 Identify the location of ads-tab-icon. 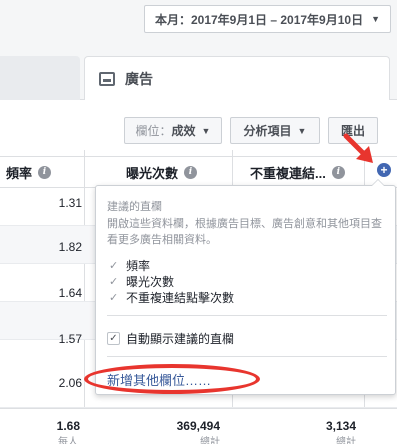
(107, 78).